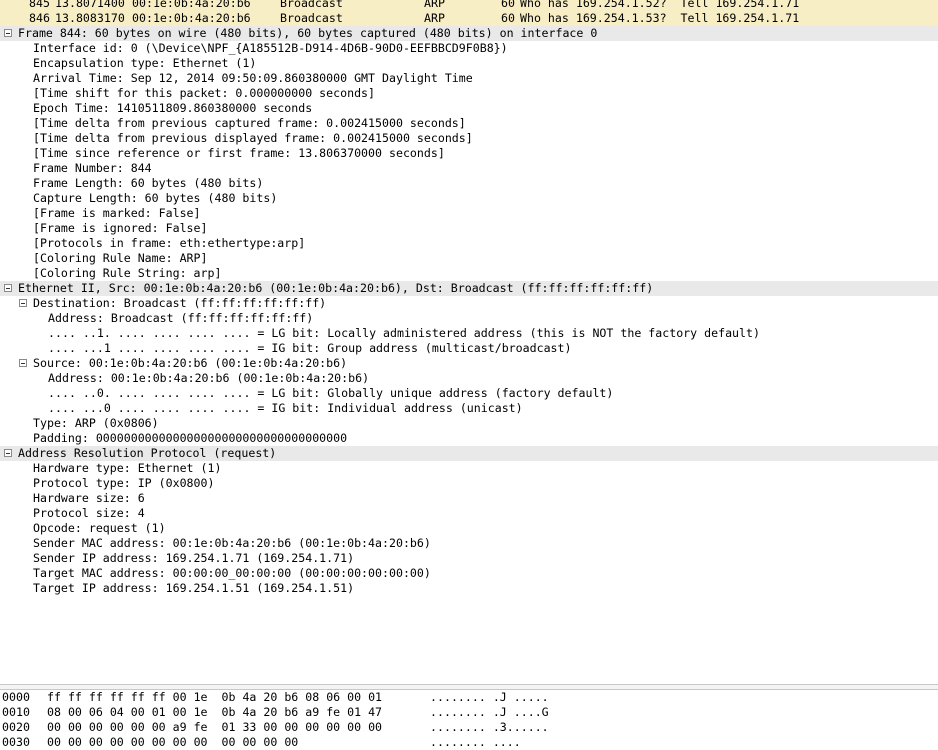  What do you see at coordinates (469, 423) in the screenshot?
I see `protocol-tree-item: Type: ARP (0x0806)` at bounding box center [469, 423].